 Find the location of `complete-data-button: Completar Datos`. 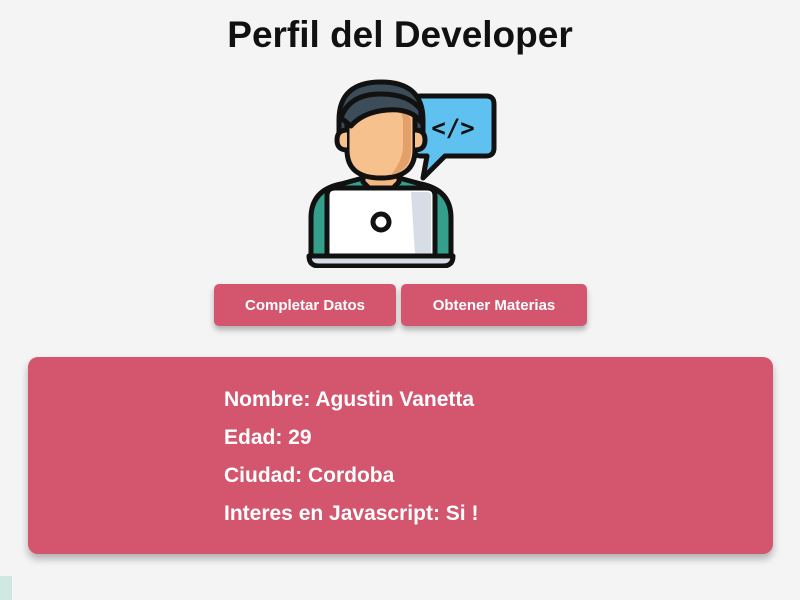

complete-data-button: Completar Datos is located at coordinates (305, 305).